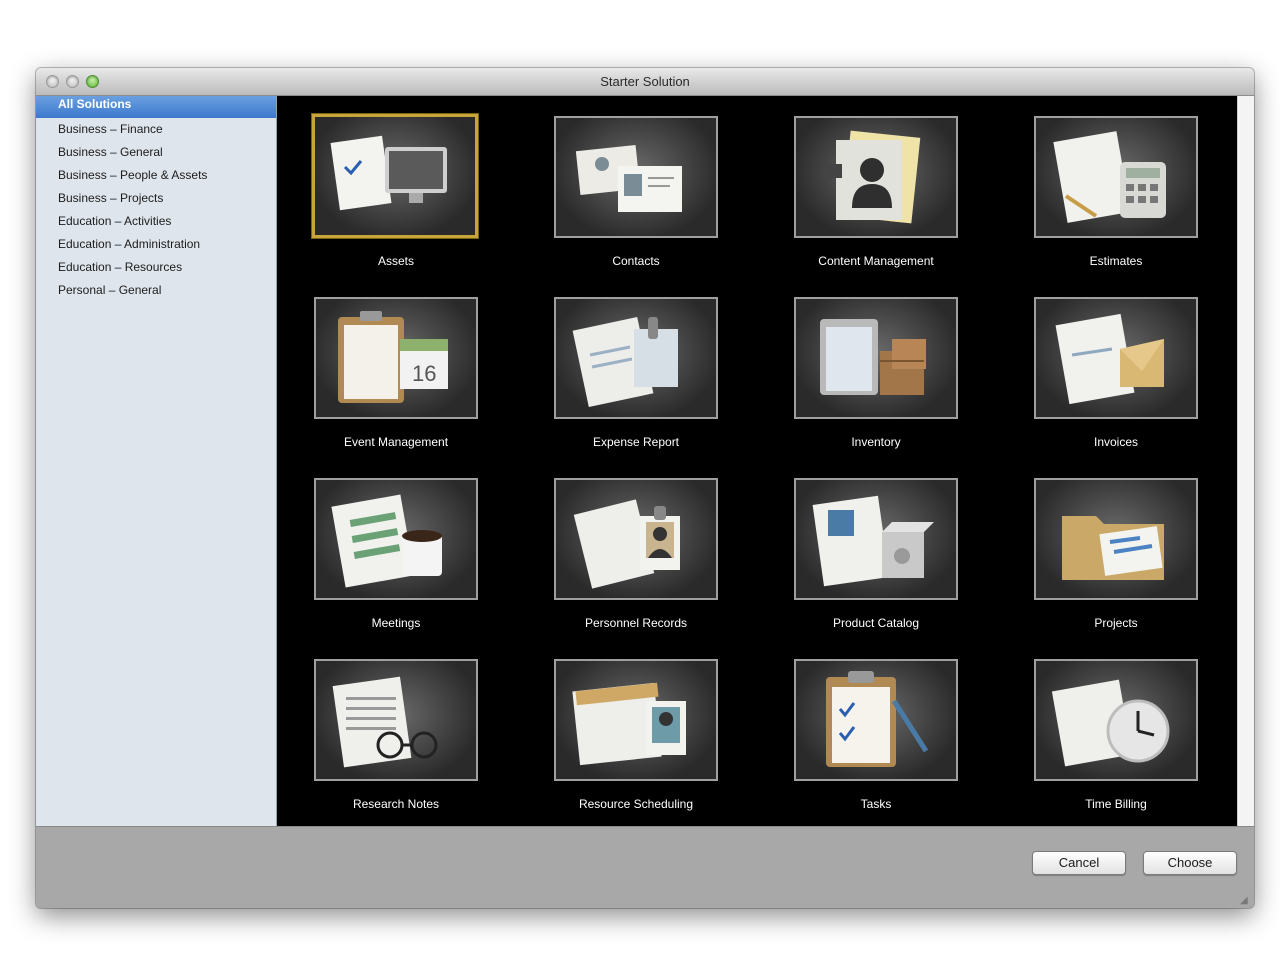  Describe the element at coordinates (156, 129) in the screenshot. I see `sidebar-item-business-finance: Business – Finance` at that location.